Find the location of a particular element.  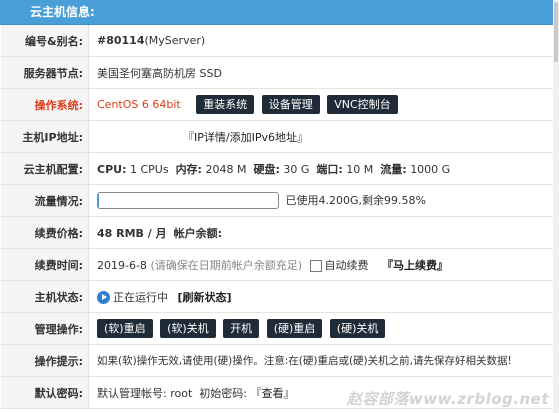

label-config: 云主机配置: is located at coordinates (45, 168).